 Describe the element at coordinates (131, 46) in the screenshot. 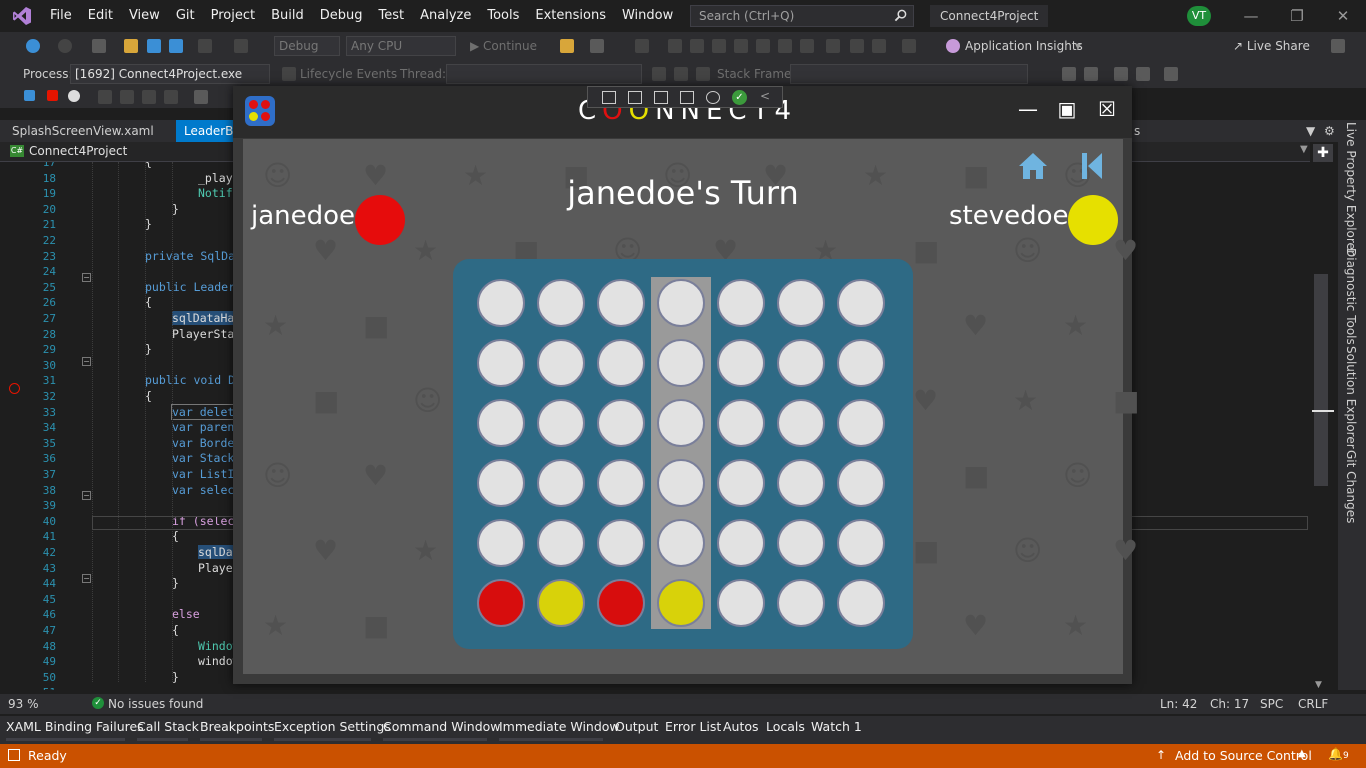

I see `open-folder-icon` at that location.